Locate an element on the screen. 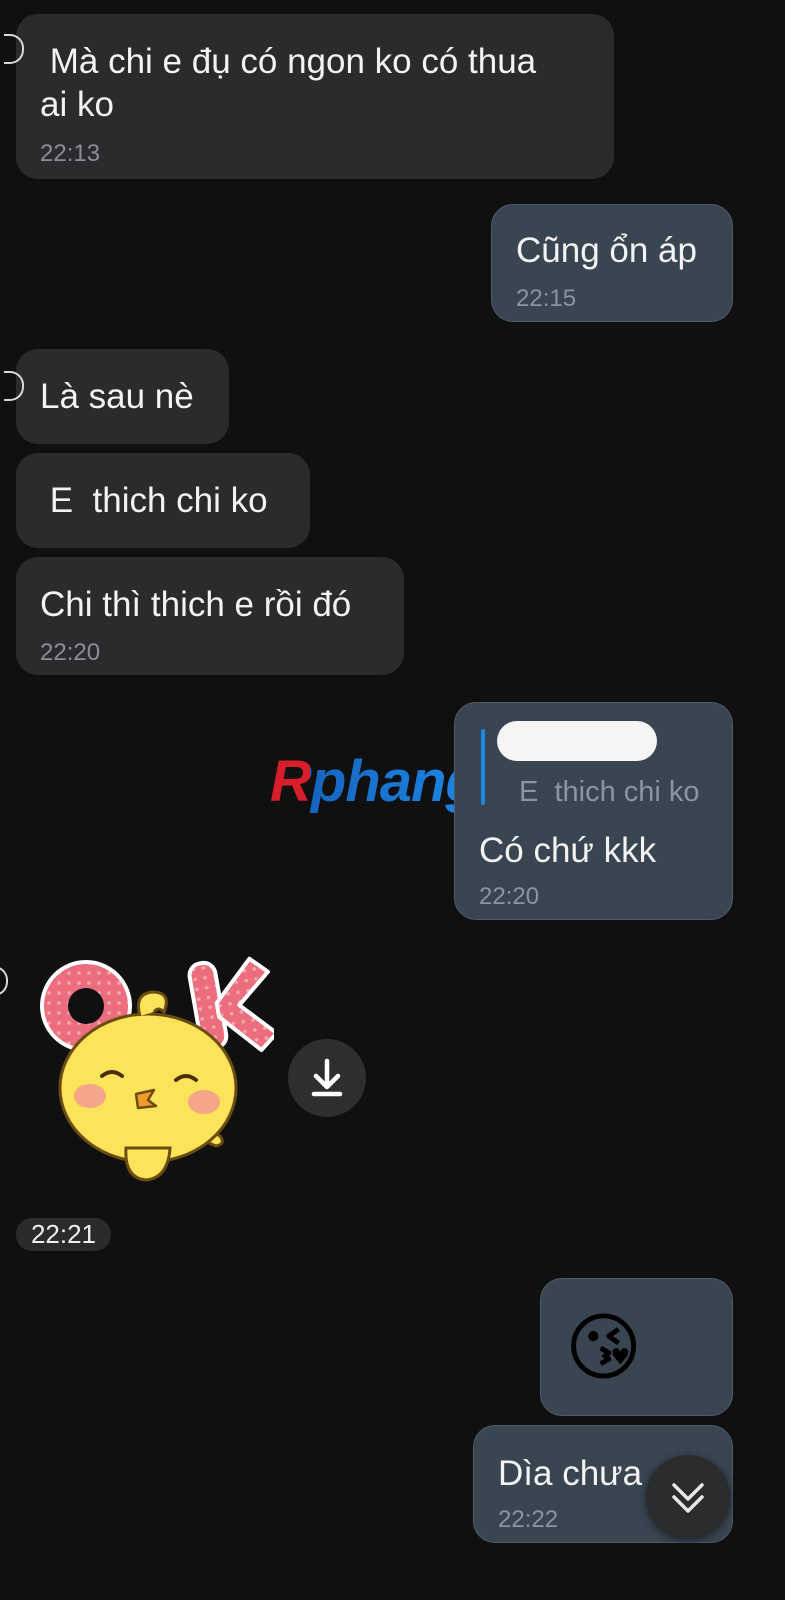 This screenshot has height=1600, width=785. kiss-emoji: 😘 is located at coordinates (604, 1347).